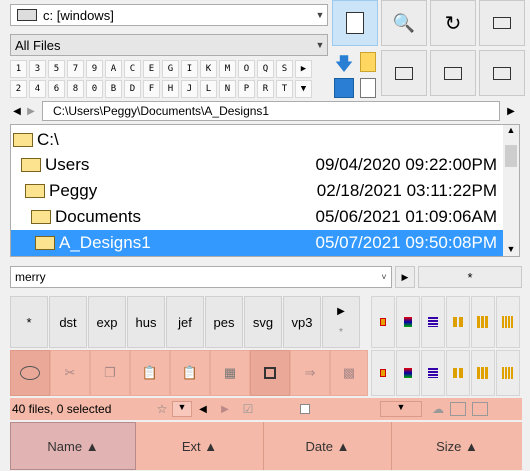 The width and height of the screenshot is (530, 471). What do you see at coordinates (75, 69) in the screenshot?
I see `letter-button: 7` at bounding box center [75, 69].